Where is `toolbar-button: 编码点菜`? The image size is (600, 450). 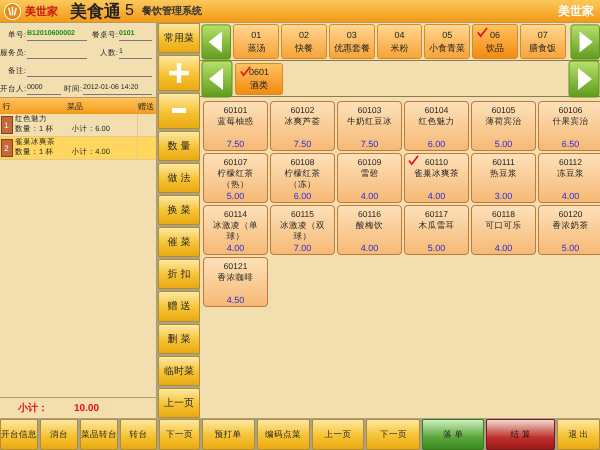 toolbar-button: 编码点菜 is located at coordinates (283, 434).